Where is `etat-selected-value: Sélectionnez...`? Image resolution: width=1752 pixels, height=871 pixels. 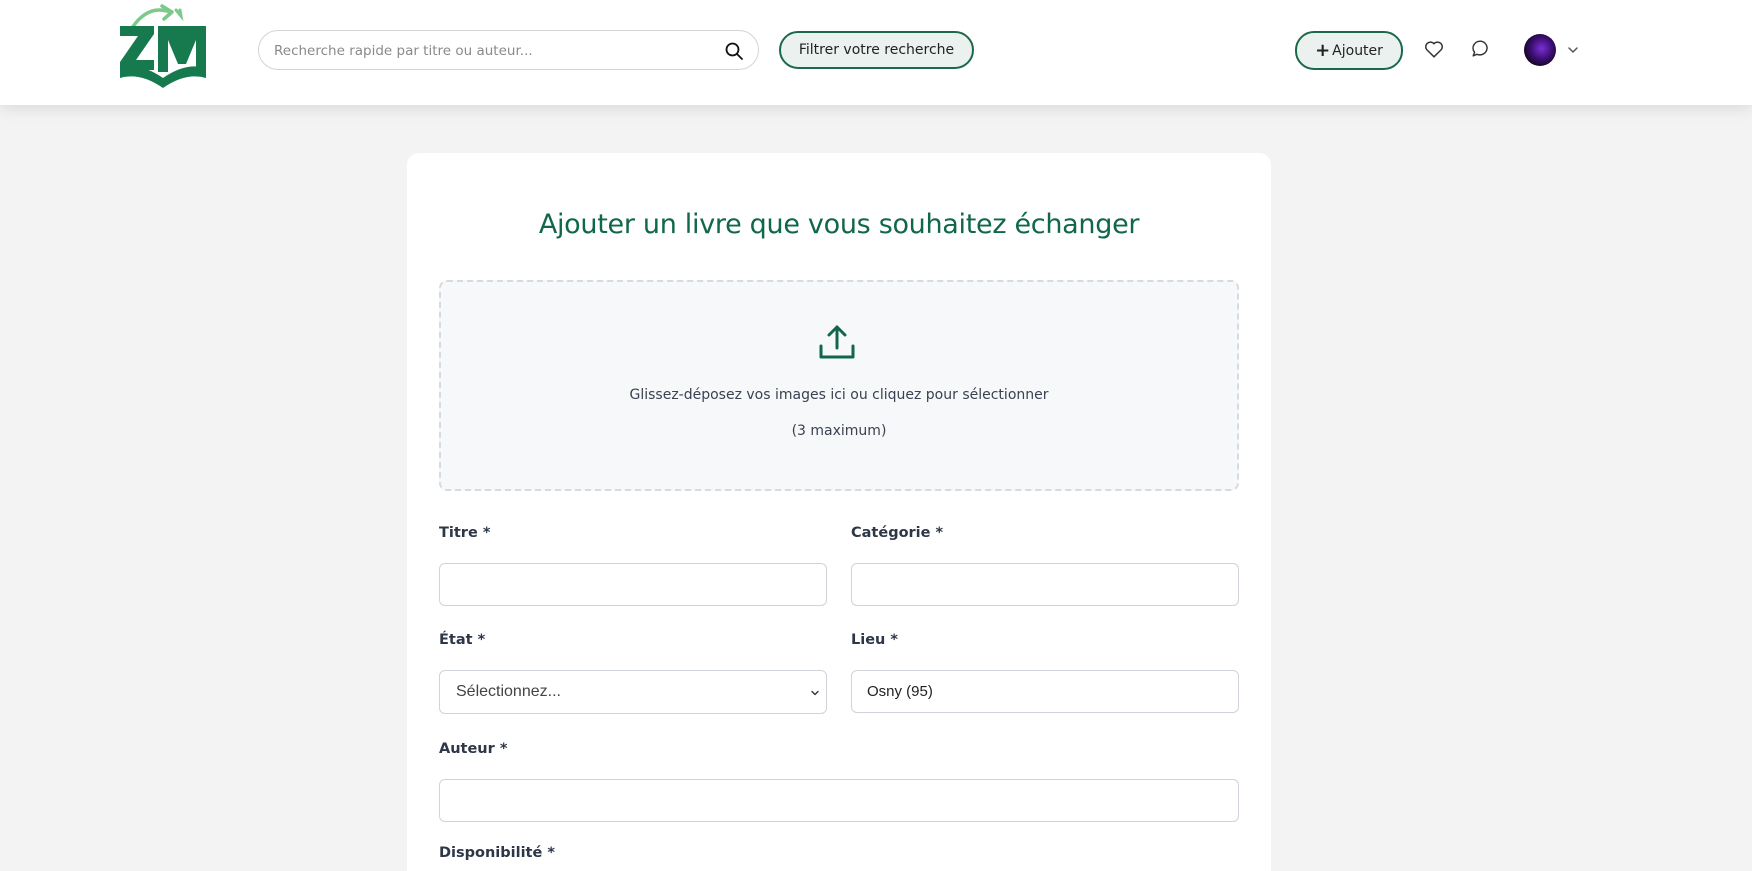 etat-selected-value: Sélectionnez... is located at coordinates (508, 691).